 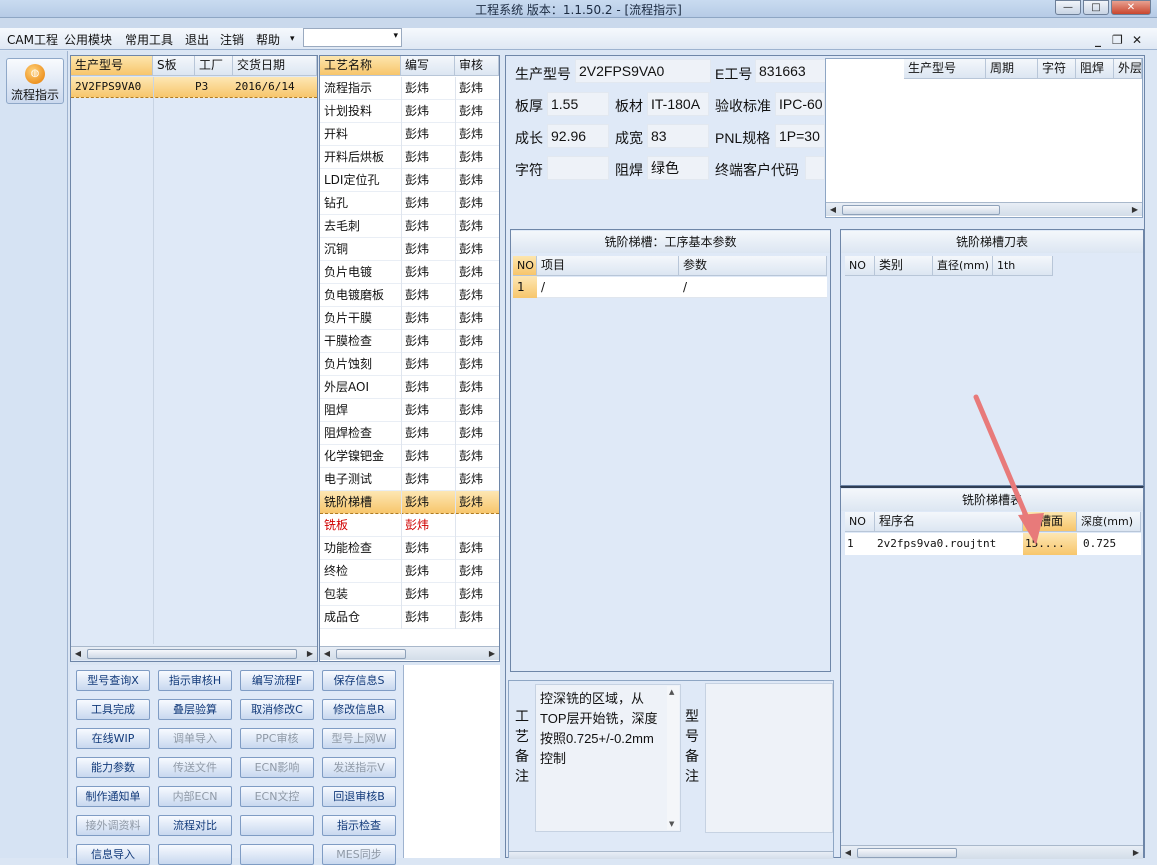 What do you see at coordinates (113, 796) in the screenshot?
I see `action-button-4-0: 制作通知单` at bounding box center [113, 796].